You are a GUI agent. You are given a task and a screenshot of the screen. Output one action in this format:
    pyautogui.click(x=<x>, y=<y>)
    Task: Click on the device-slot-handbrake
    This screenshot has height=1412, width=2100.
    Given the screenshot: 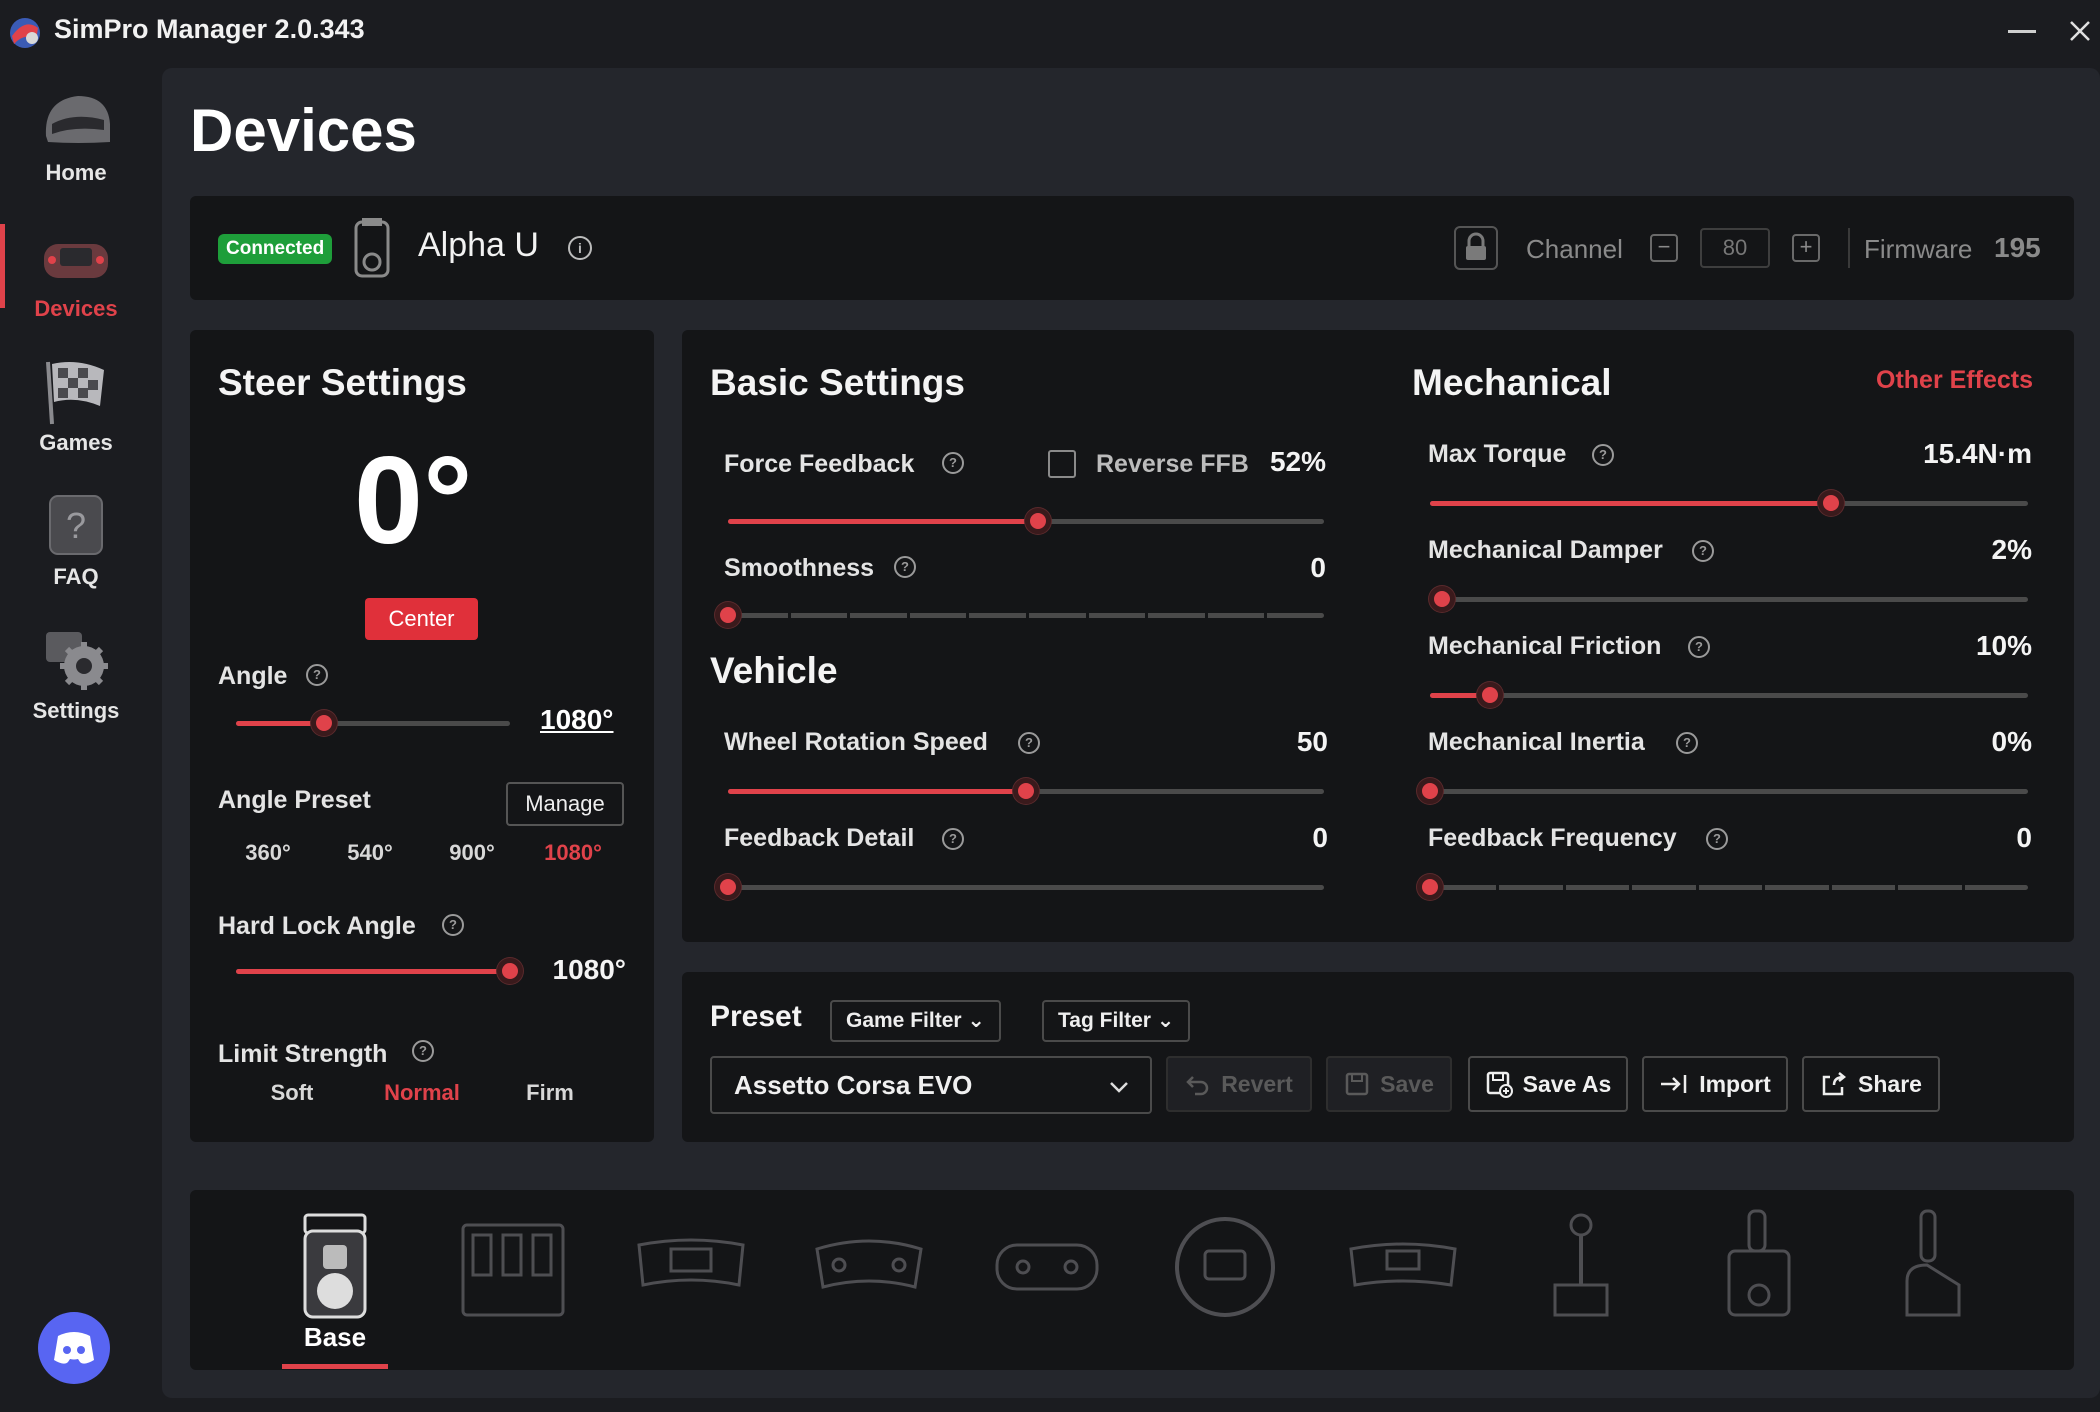 What is the action you would take?
    pyautogui.click(x=1937, y=1275)
    